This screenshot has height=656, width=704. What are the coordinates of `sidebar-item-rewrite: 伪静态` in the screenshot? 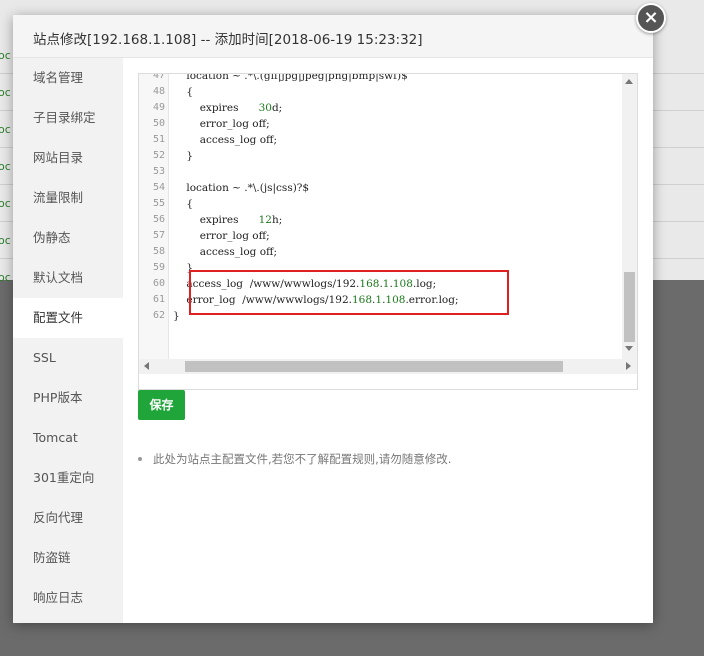 It's located at (68, 238).